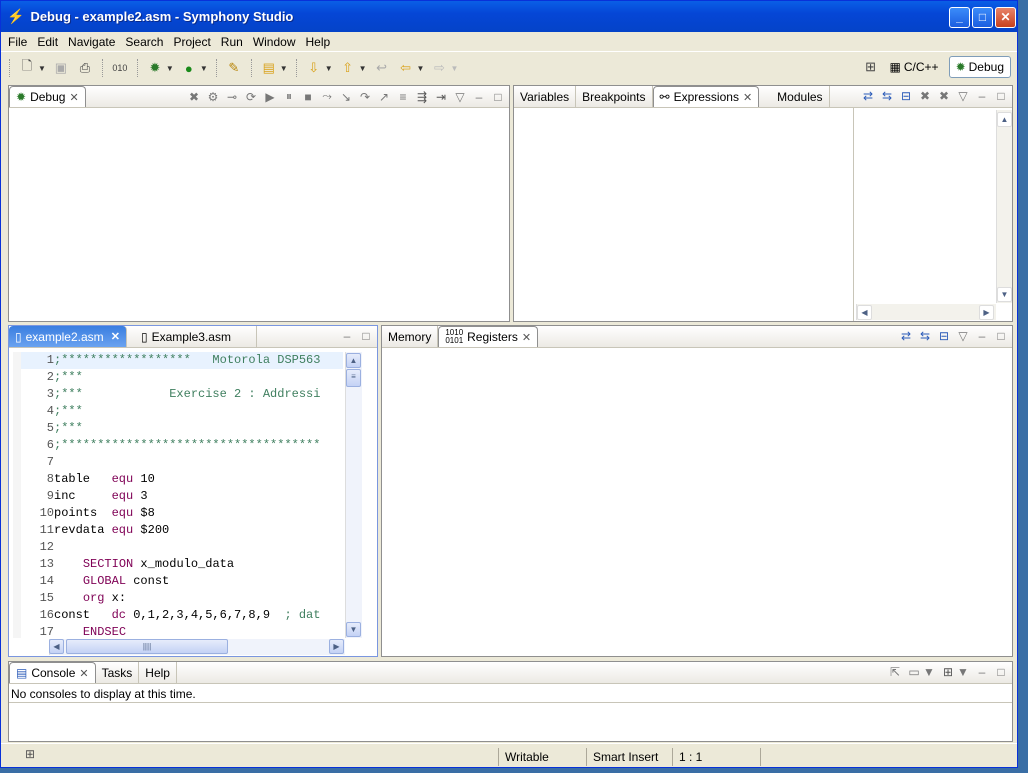  Describe the element at coordinates (348, 68) in the screenshot. I see `prev-annotation-icon: ⇧` at that location.